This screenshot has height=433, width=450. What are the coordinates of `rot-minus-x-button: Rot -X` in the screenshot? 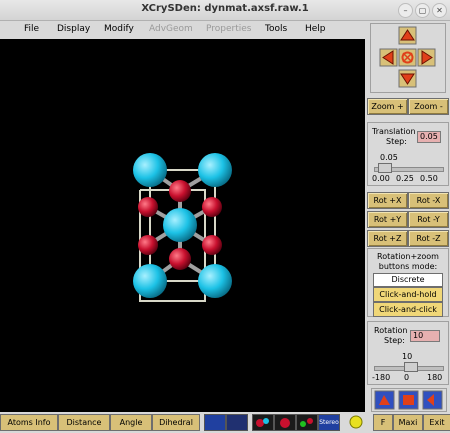 It's located at (428, 200).